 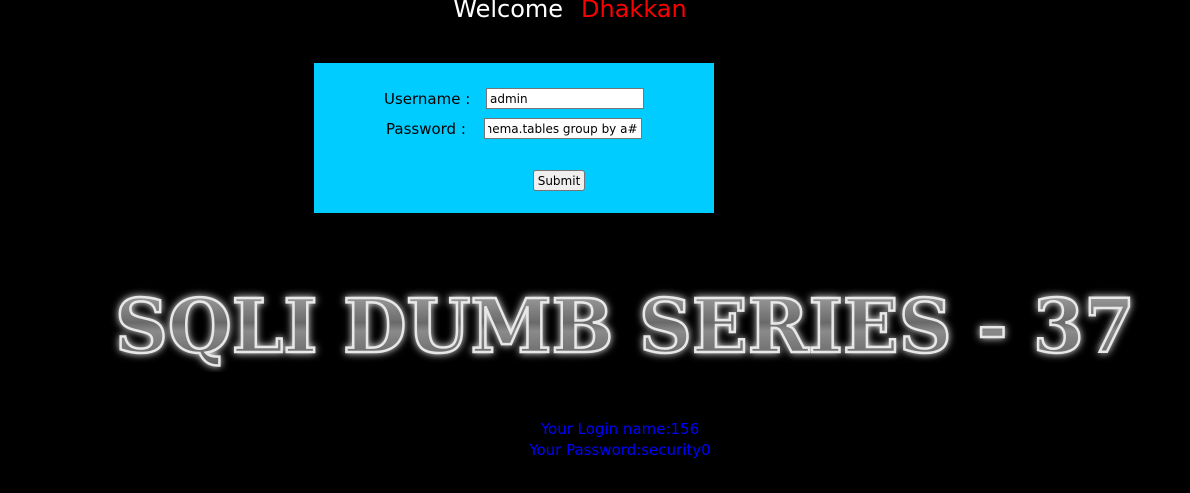 I want to click on username-label: Username :, so click(x=427, y=99).